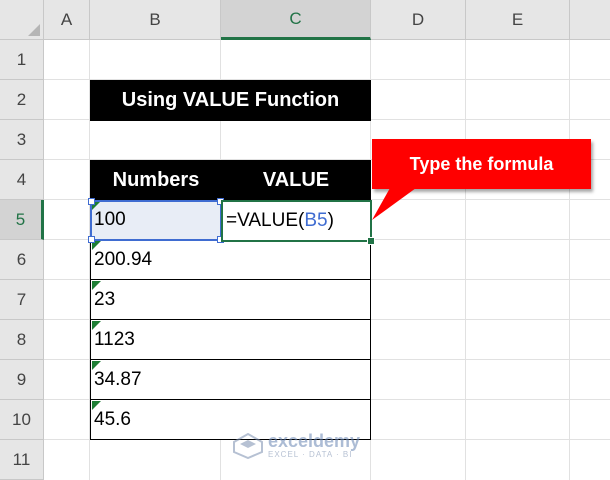 This screenshot has height=480, width=610. Describe the element at coordinates (590, 20) in the screenshot. I see `column-header-f` at that location.